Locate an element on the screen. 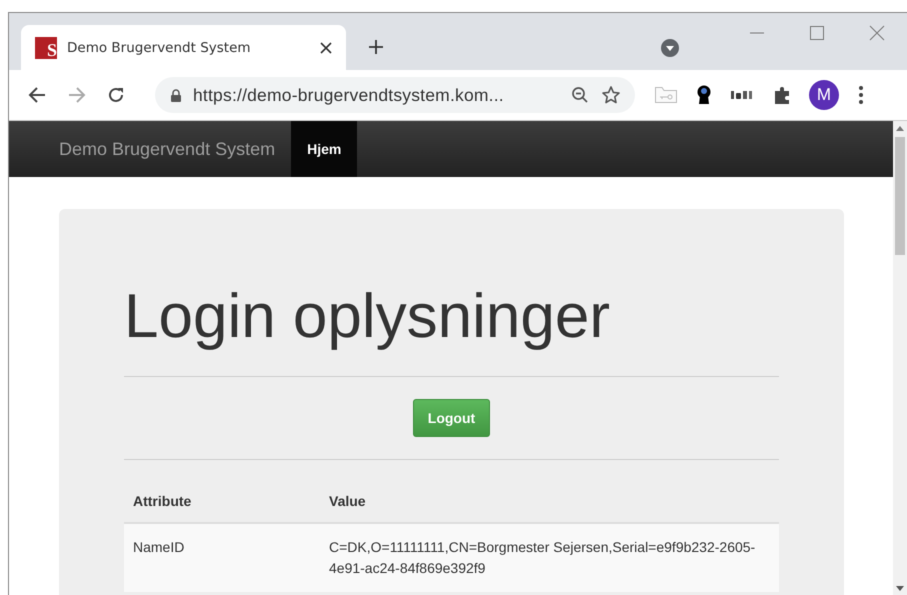 This screenshot has height=595, width=907. browser-tab: S Demo Brugervendt System is located at coordinates (183, 47).